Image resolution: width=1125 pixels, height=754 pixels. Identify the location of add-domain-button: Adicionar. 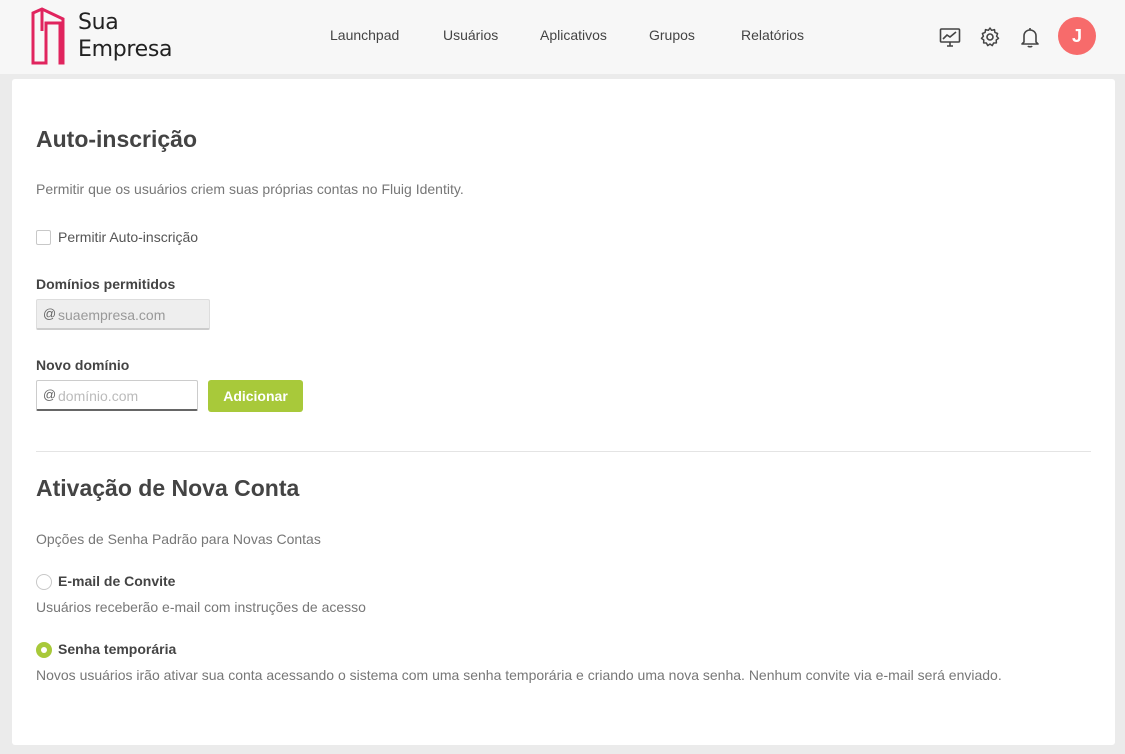
(255, 396).